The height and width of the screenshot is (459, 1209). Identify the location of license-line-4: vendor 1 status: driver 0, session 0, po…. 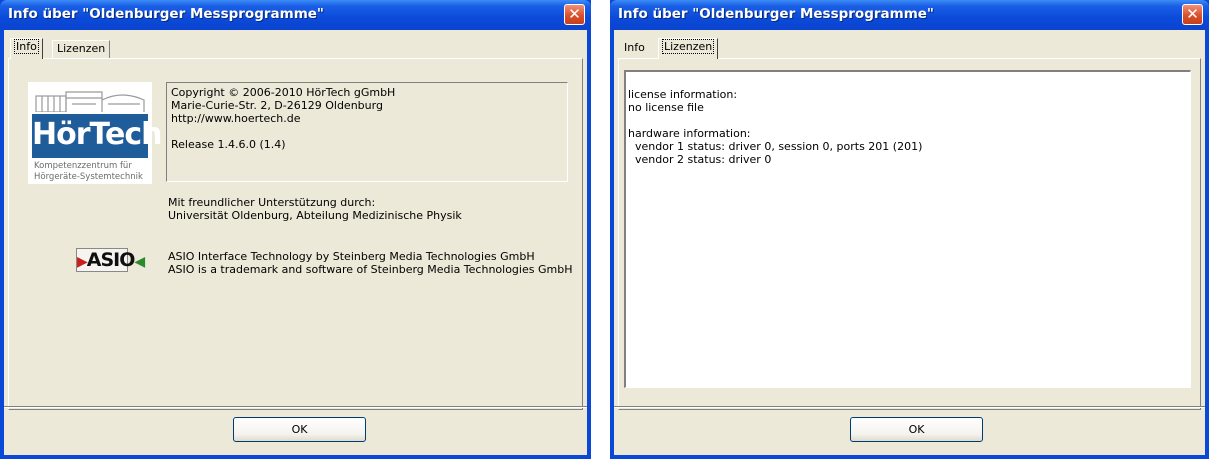
(775, 146).